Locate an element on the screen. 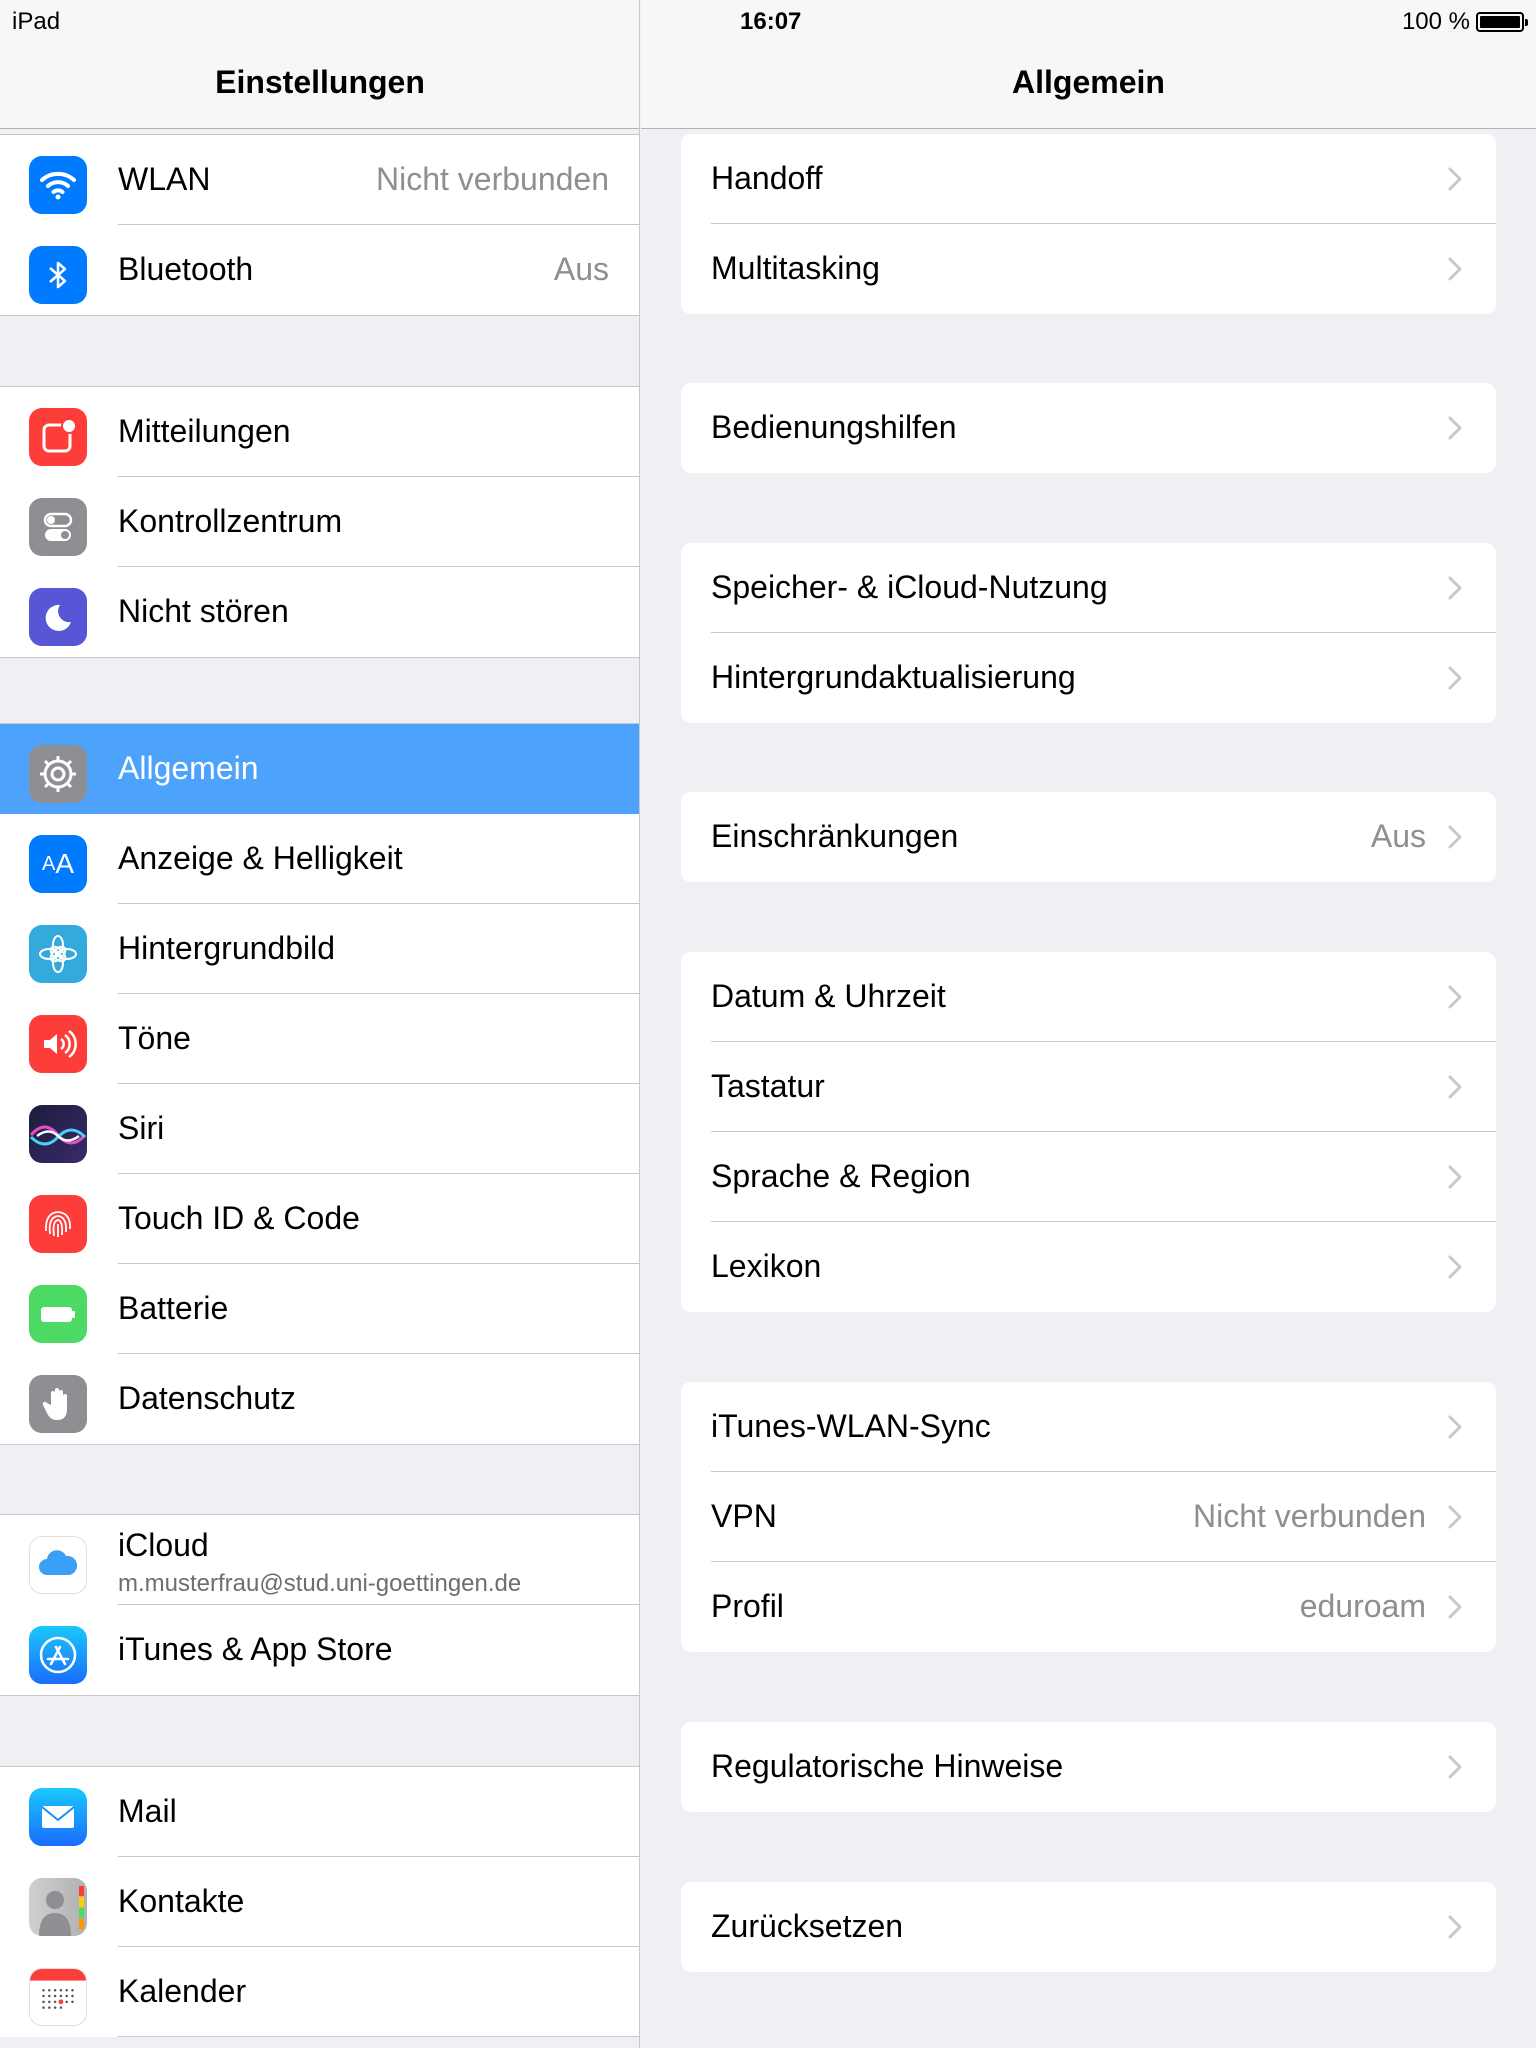 The image size is (1536, 2048). sidebar-item-anzeige: AA Anzeige & Helligkeit is located at coordinates (319, 859).